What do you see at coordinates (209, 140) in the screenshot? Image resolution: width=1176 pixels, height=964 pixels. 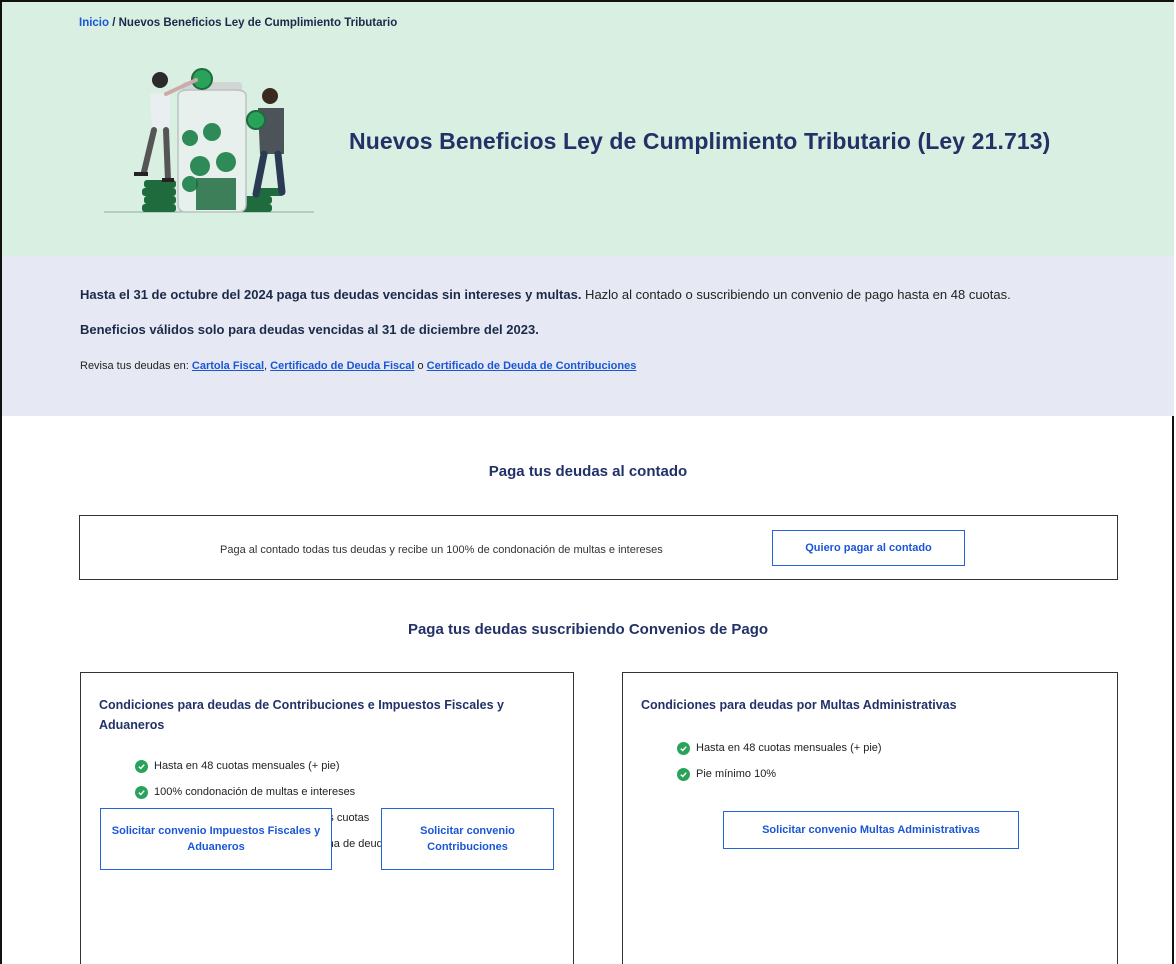 I see `savings-jar-illustration` at bounding box center [209, 140].